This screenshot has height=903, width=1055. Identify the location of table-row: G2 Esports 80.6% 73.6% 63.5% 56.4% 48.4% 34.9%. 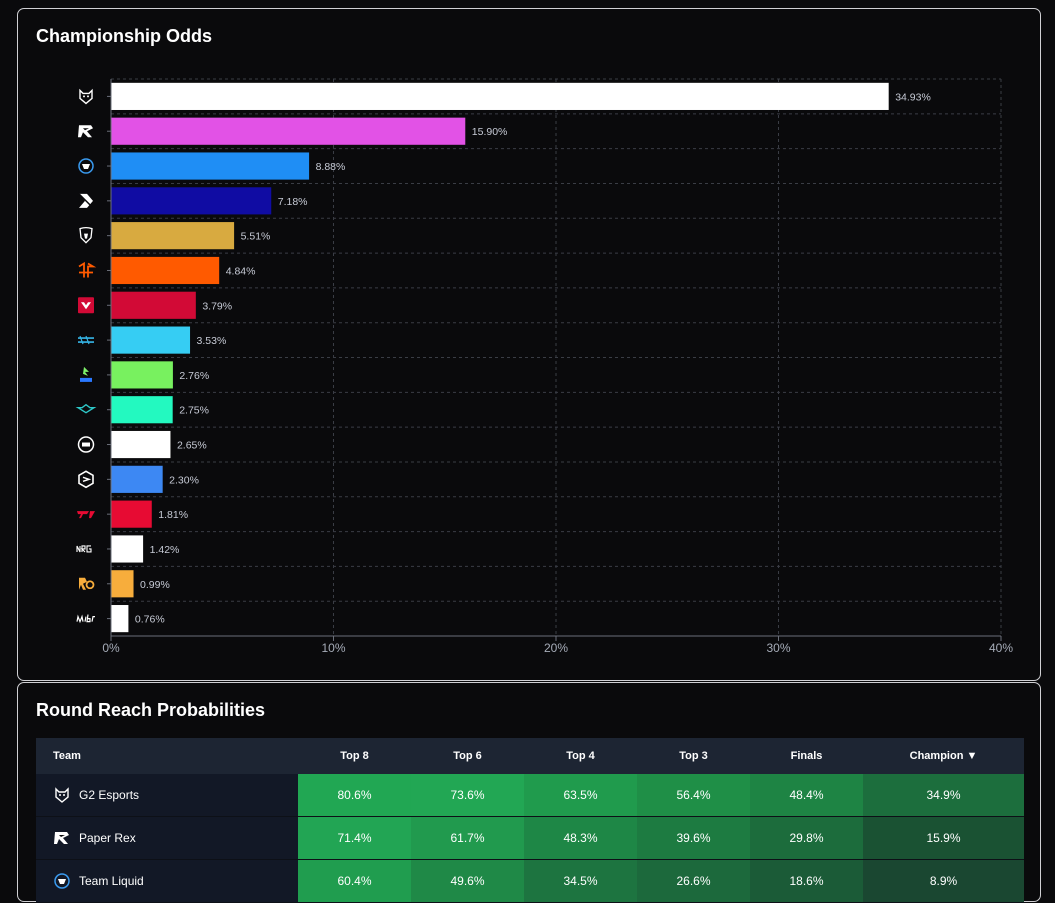
(530, 795).